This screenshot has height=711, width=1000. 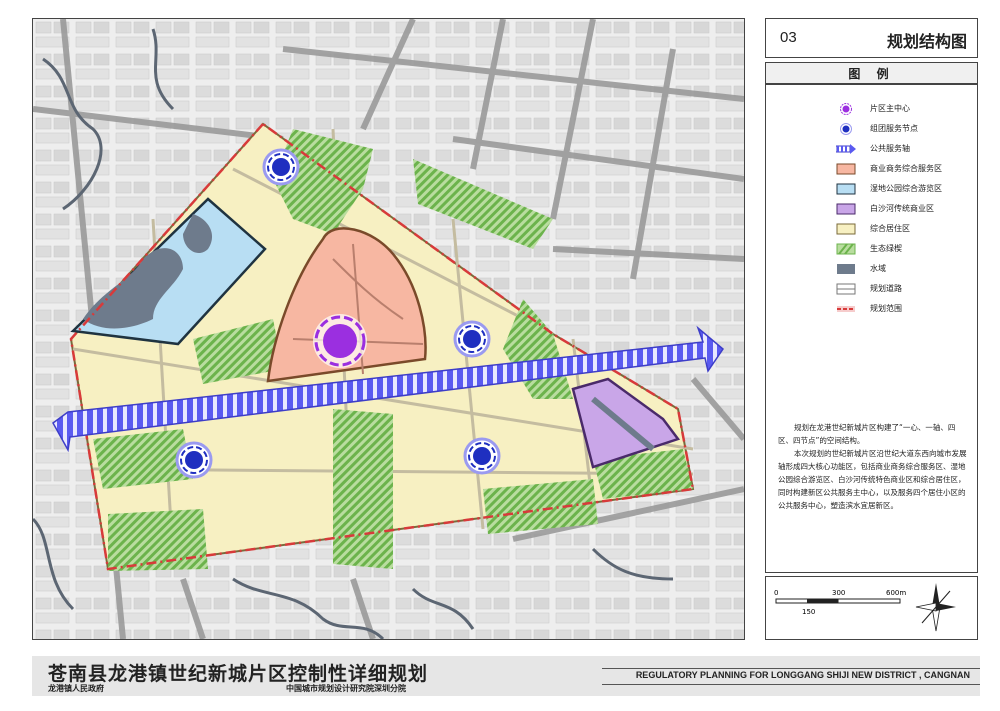 What do you see at coordinates (865, 607) in the screenshot?
I see `scale-bar: 0 150 300 600m` at bounding box center [865, 607].